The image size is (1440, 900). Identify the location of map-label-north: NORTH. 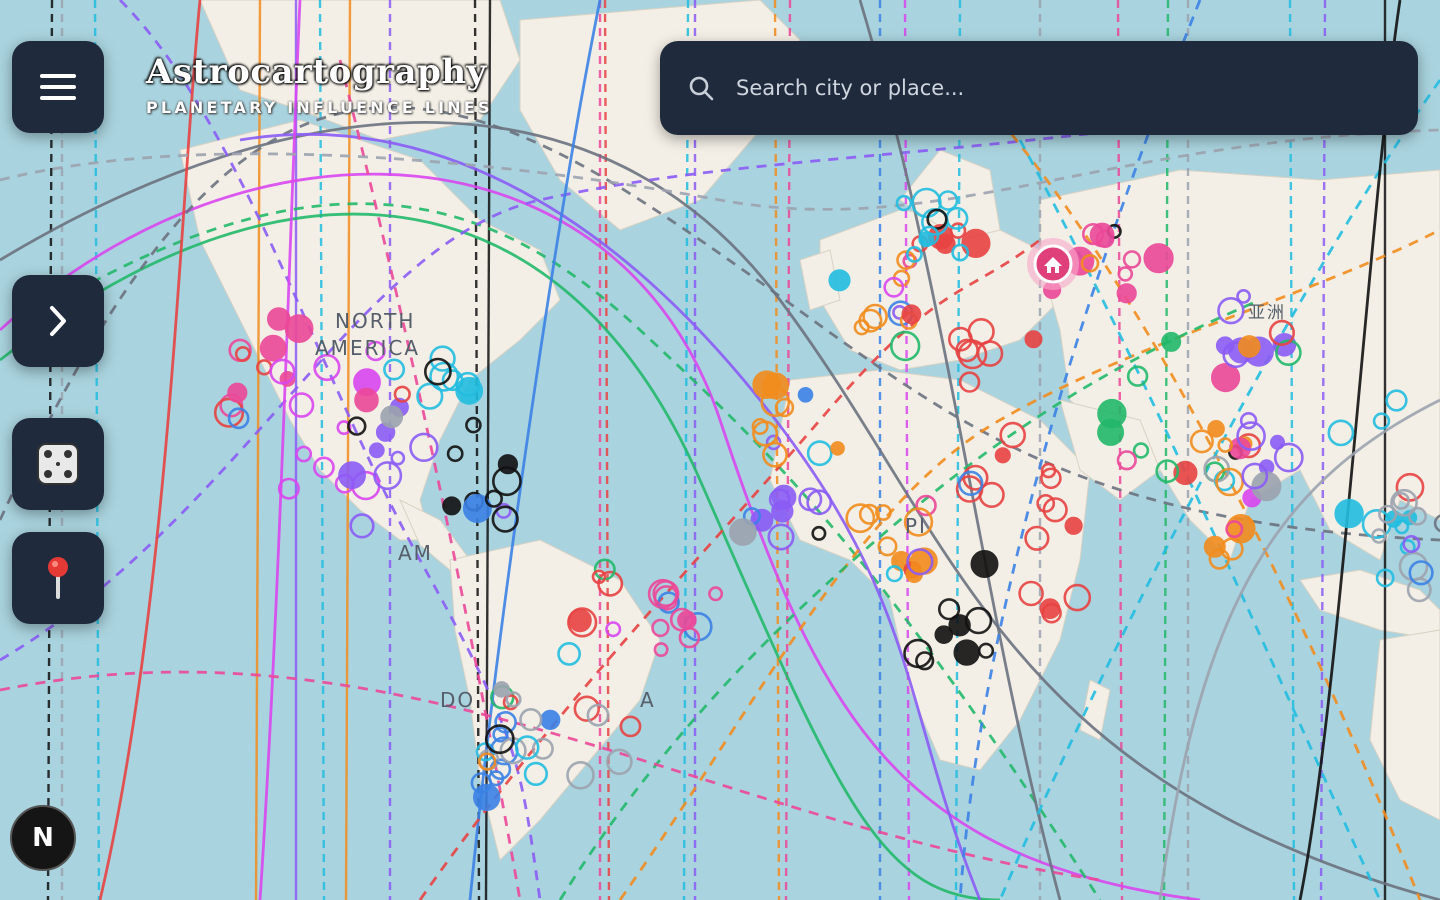
(375, 321).